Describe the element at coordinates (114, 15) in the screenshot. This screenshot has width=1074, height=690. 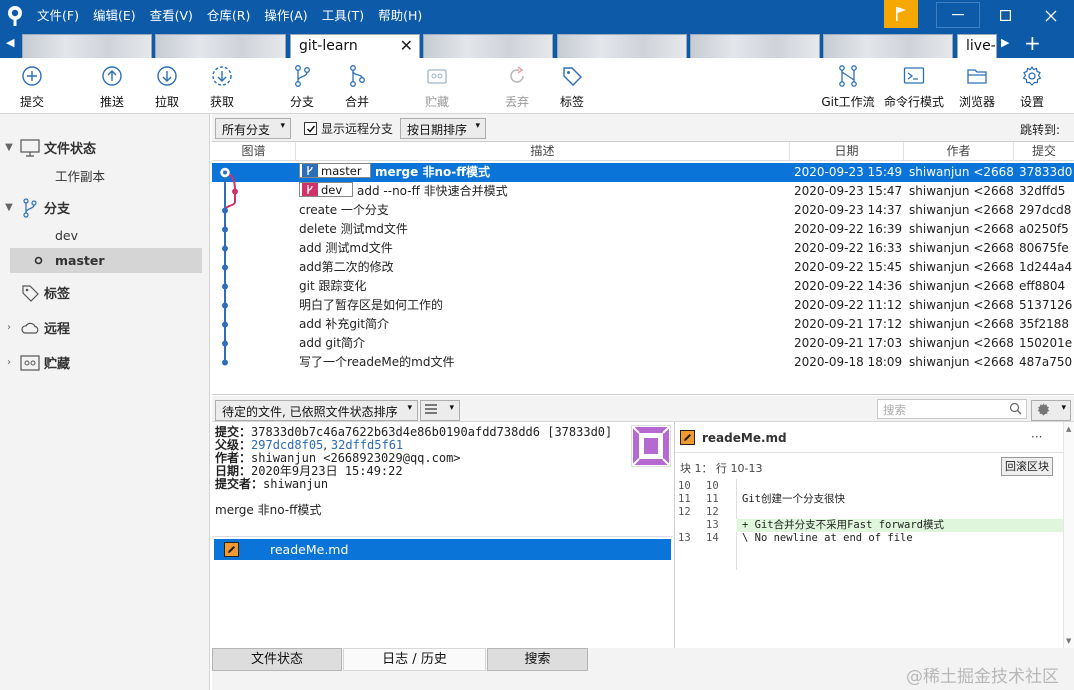
I see `menu-edit: 编辑(E)` at that location.